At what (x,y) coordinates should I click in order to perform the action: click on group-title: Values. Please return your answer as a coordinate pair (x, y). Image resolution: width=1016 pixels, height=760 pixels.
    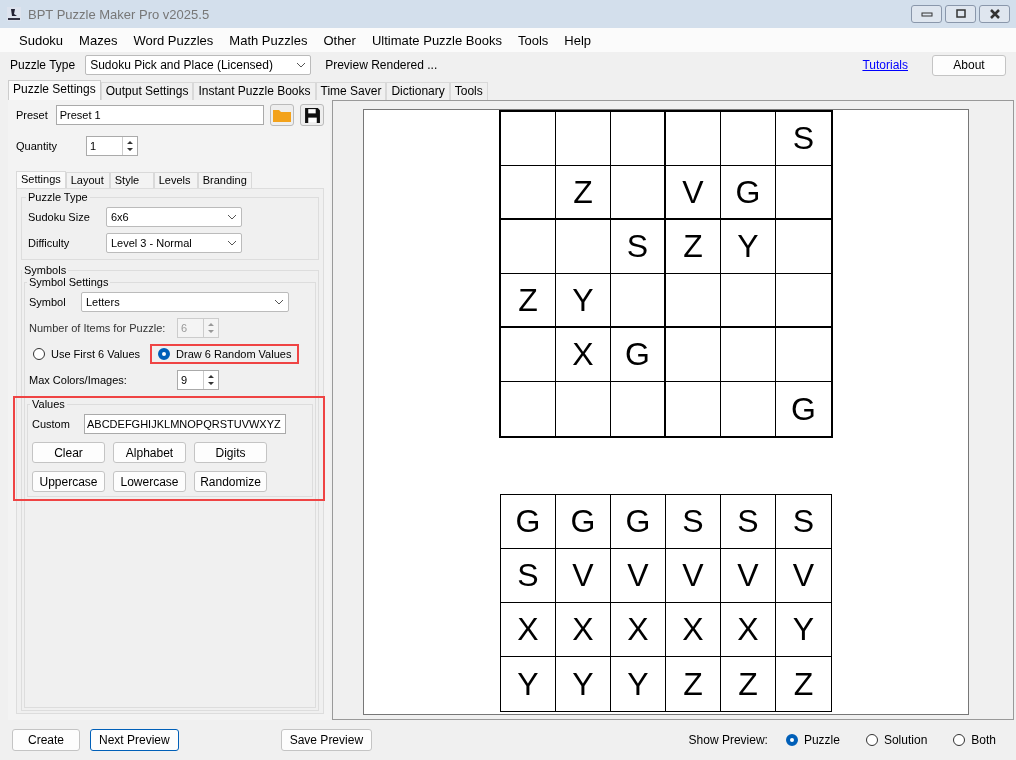
    Looking at the image, I should click on (48, 404).